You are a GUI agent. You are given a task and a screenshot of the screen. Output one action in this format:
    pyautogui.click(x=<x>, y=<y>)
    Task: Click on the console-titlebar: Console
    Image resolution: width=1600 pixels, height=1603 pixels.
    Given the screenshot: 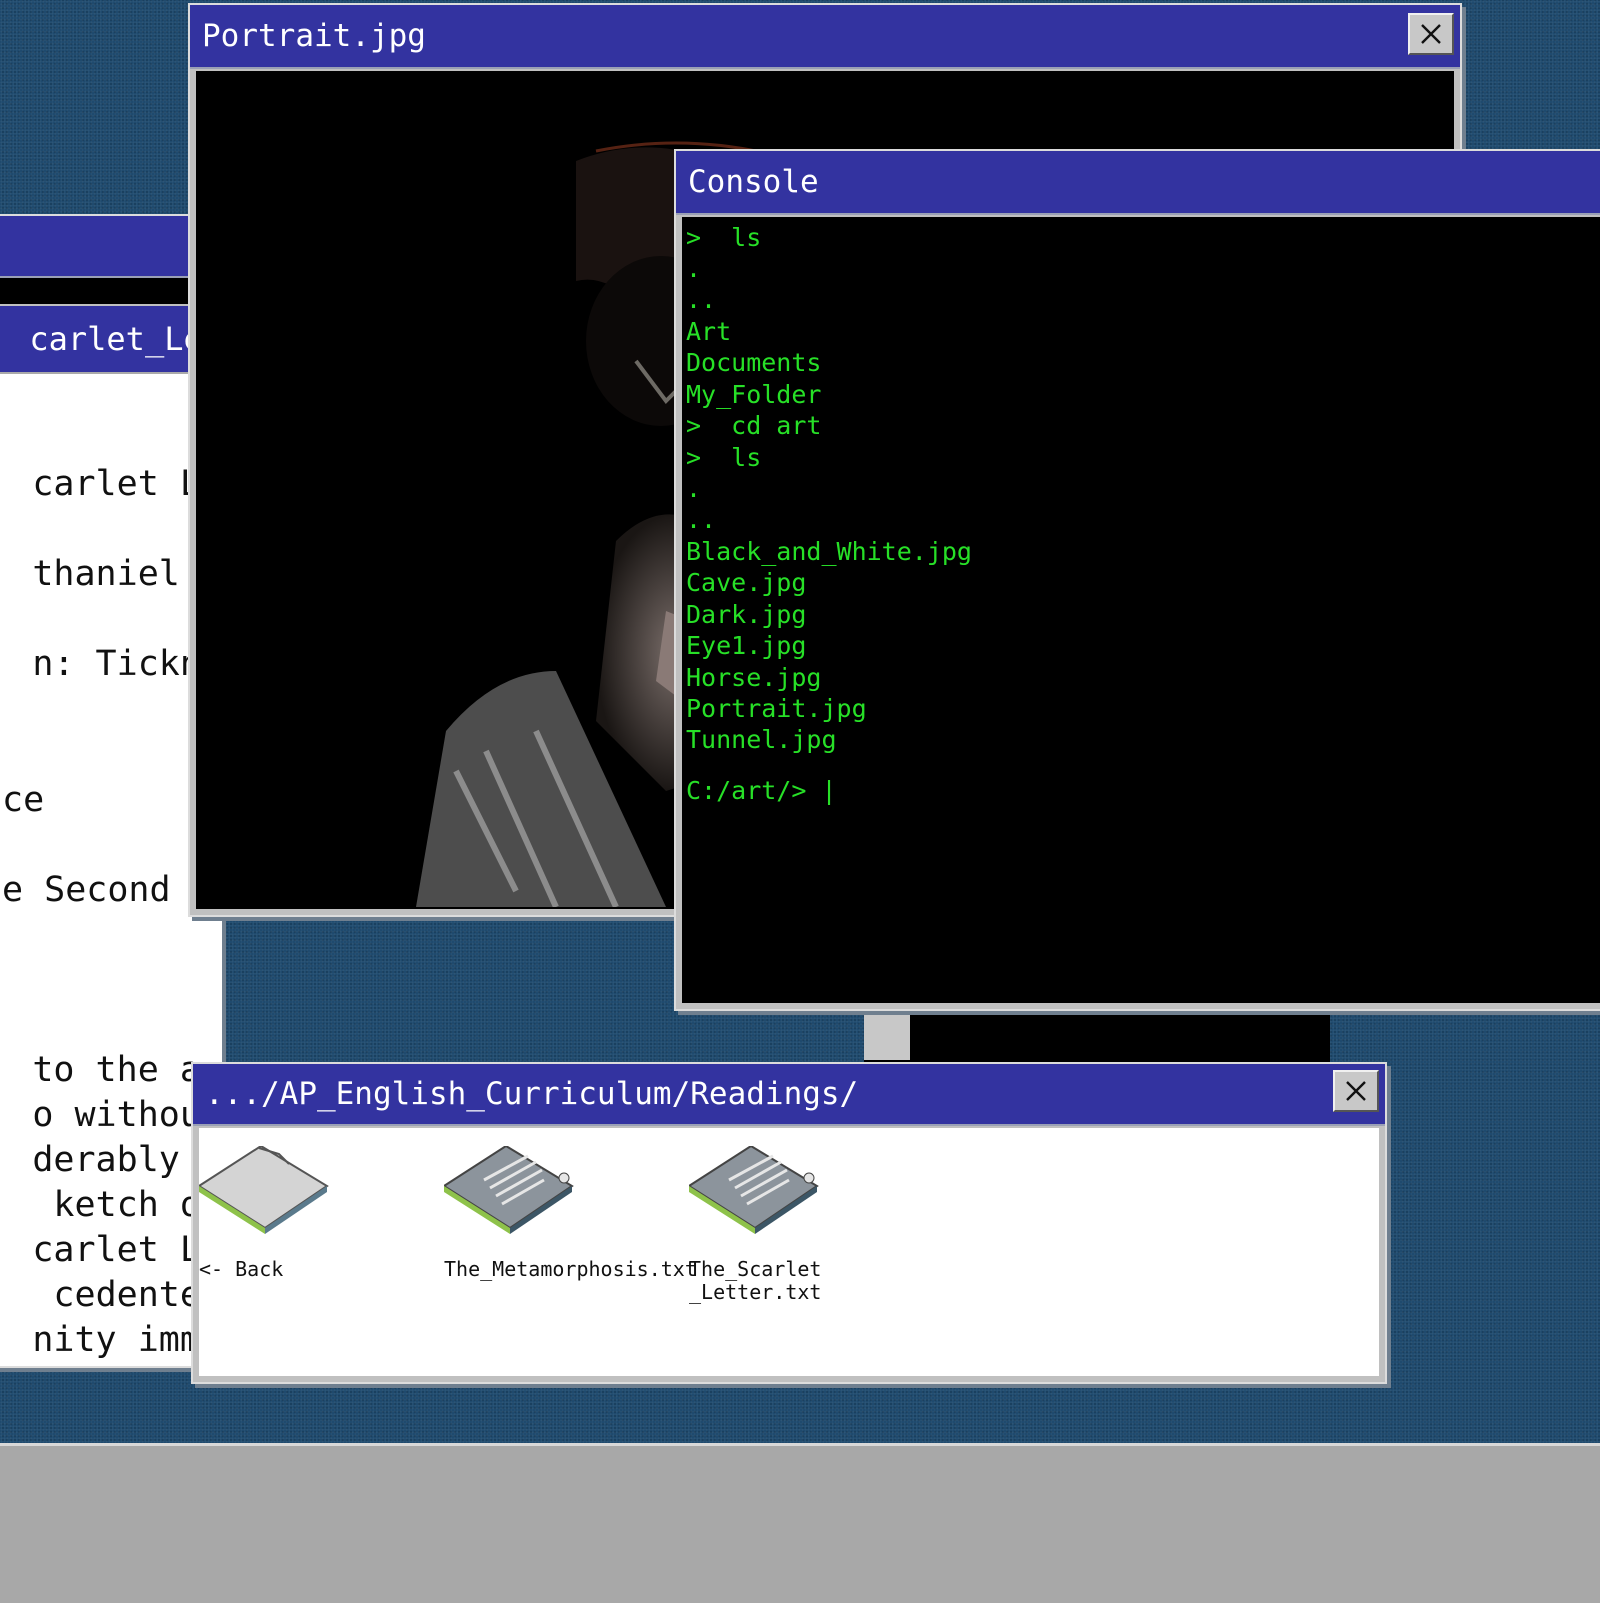 What is the action you would take?
    pyautogui.click(x=1138, y=183)
    